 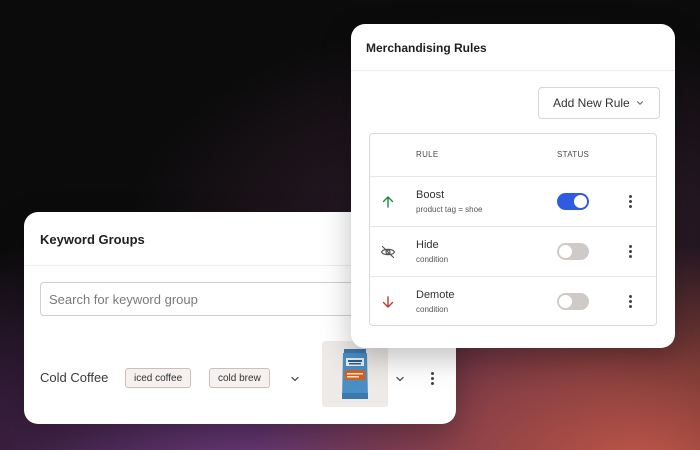 What do you see at coordinates (449, 209) in the screenshot?
I see `rule-condition: product tag = shoe` at bounding box center [449, 209].